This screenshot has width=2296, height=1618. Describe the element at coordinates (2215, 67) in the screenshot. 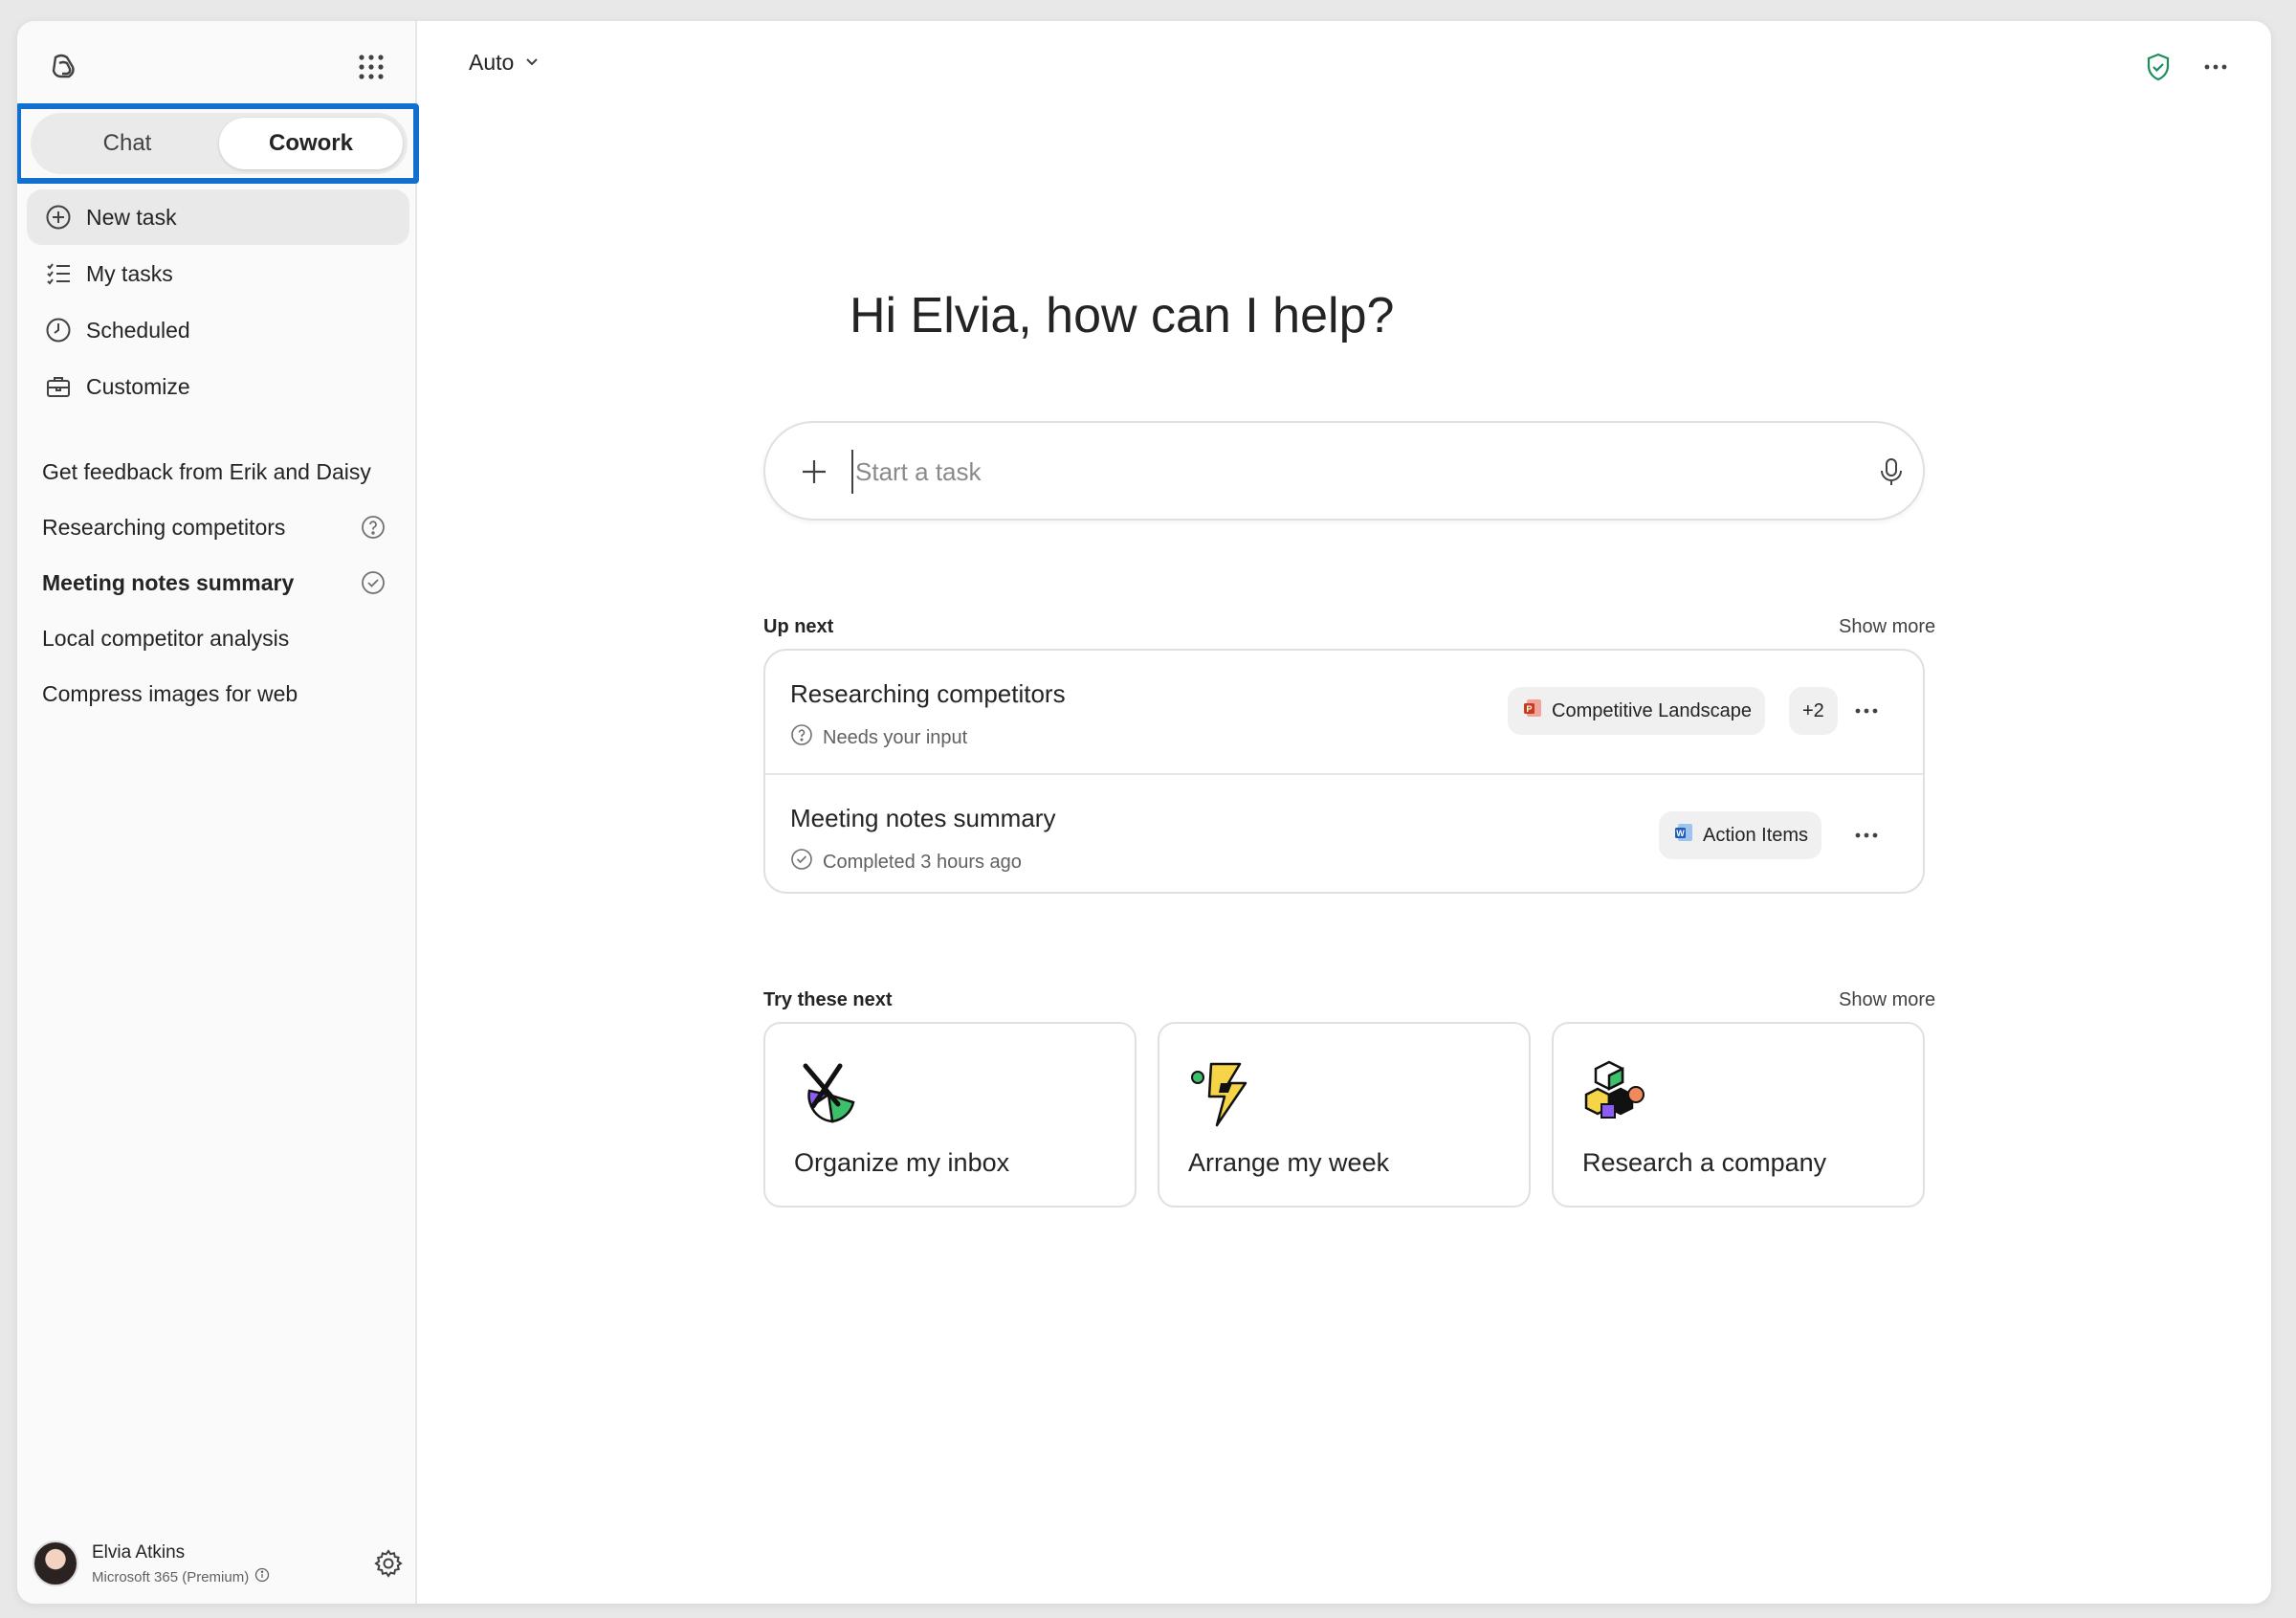

I see `more-options-icon` at that location.